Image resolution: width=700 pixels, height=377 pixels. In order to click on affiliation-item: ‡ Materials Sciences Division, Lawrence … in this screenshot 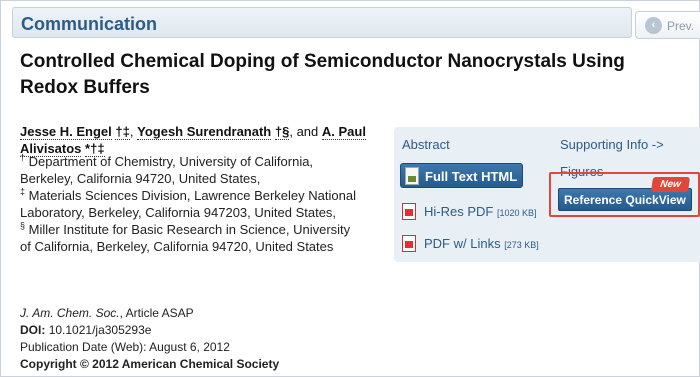, I will do `click(188, 203)`.